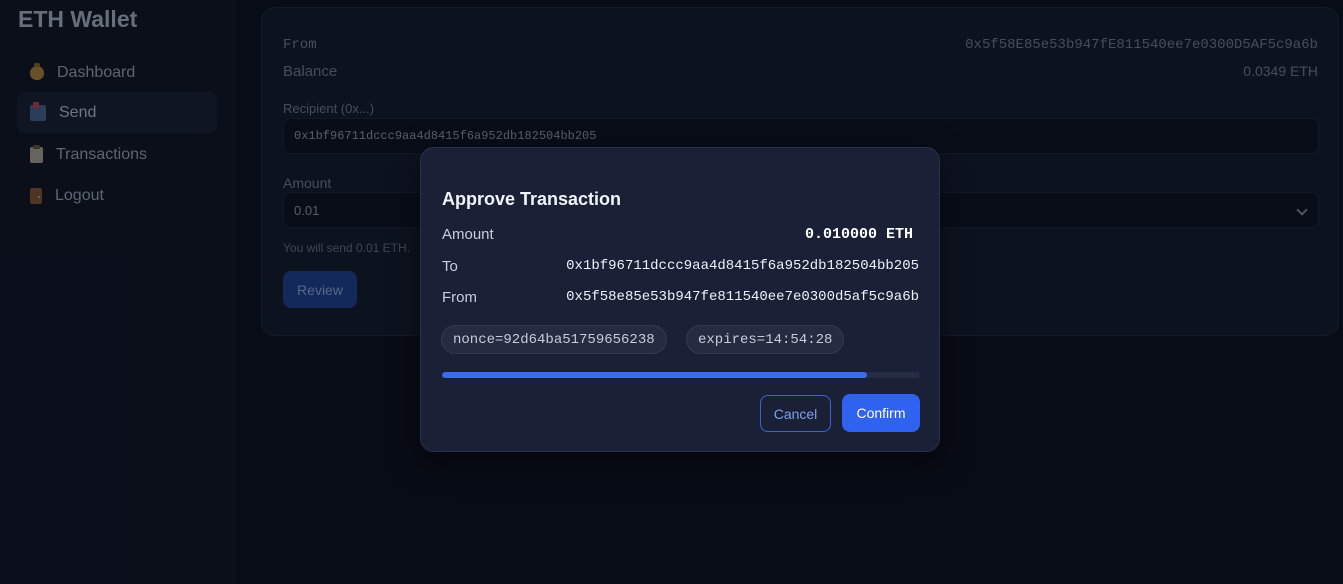 The image size is (1343, 584). Describe the element at coordinates (655, 375) in the screenshot. I see `expiry-progress-fill` at that location.